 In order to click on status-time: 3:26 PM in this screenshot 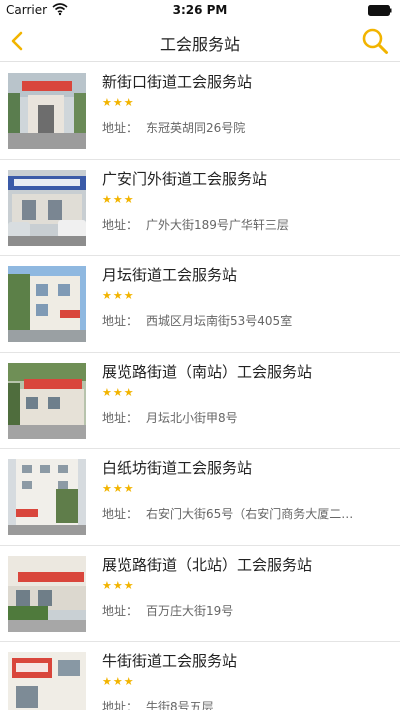, I will do `click(200, 10)`.